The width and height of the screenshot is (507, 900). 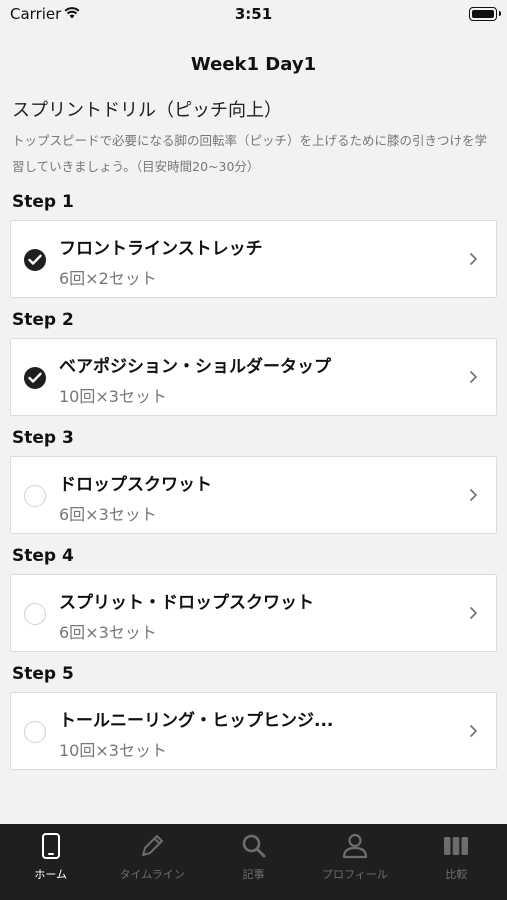 What do you see at coordinates (485, 14) in the screenshot?
I see `battery-icon` at bounding box center [485, 14].